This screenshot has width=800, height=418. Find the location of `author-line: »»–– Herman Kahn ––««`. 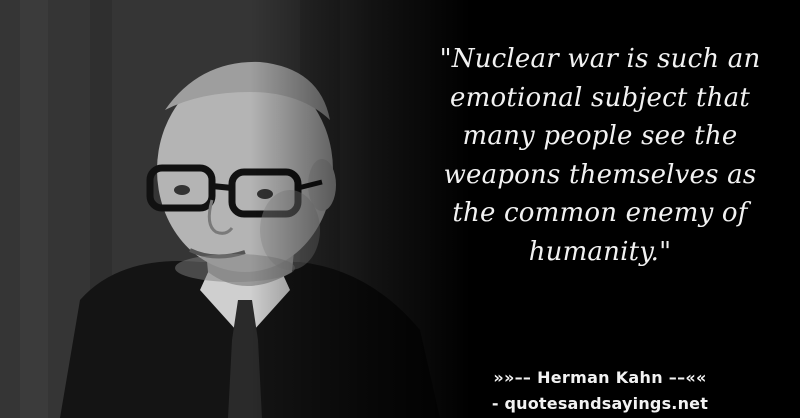

author-line: »»–– Herman Kahn ––«« is located at coordinates (600, 377).